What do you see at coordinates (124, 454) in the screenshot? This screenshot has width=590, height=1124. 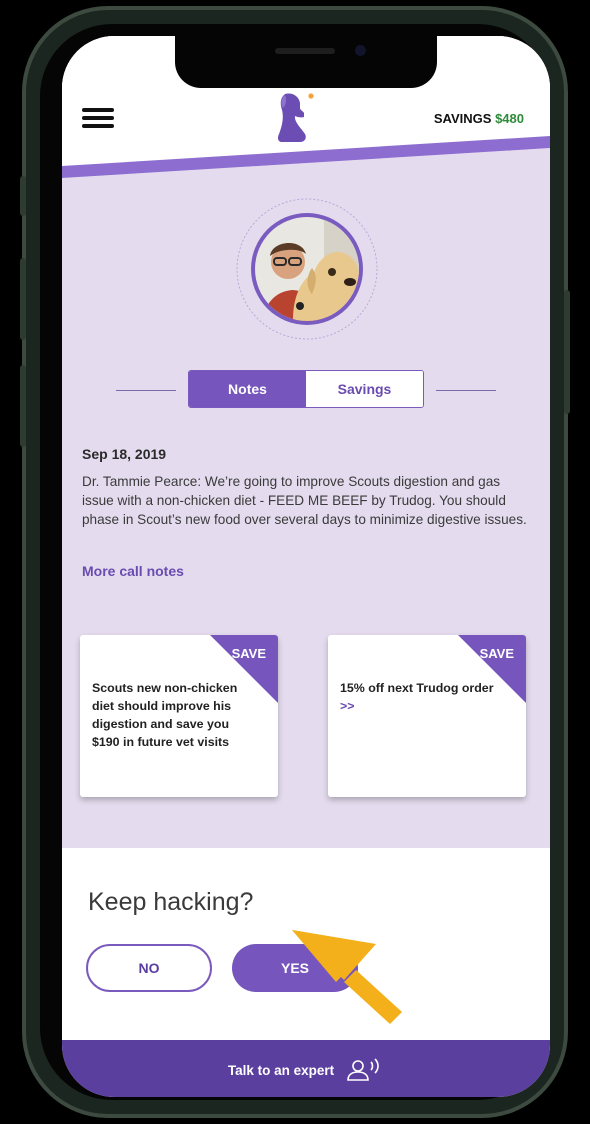 I see `note-date: Sep 18, 2019` at bounding box center [124, 454].